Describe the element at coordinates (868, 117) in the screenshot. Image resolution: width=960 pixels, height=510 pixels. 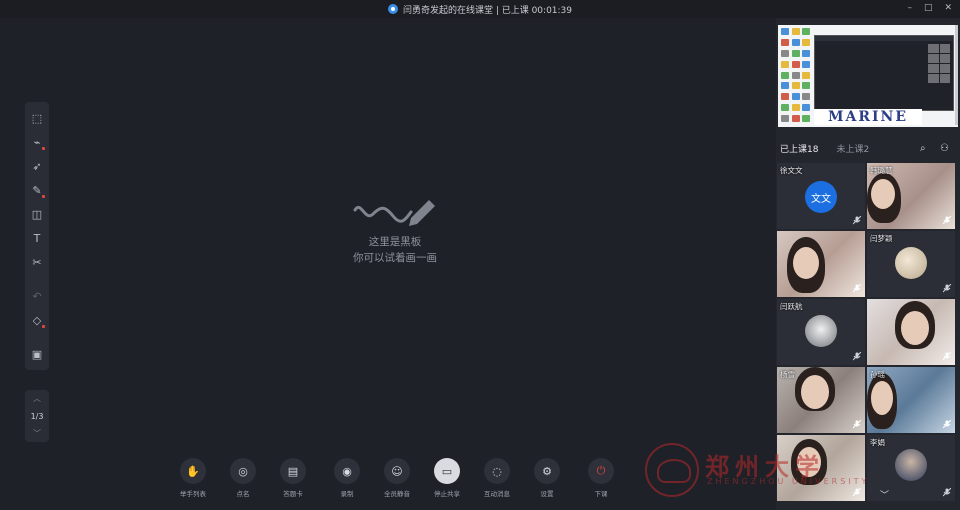
I see `preview-banner: MARINE` at that location.